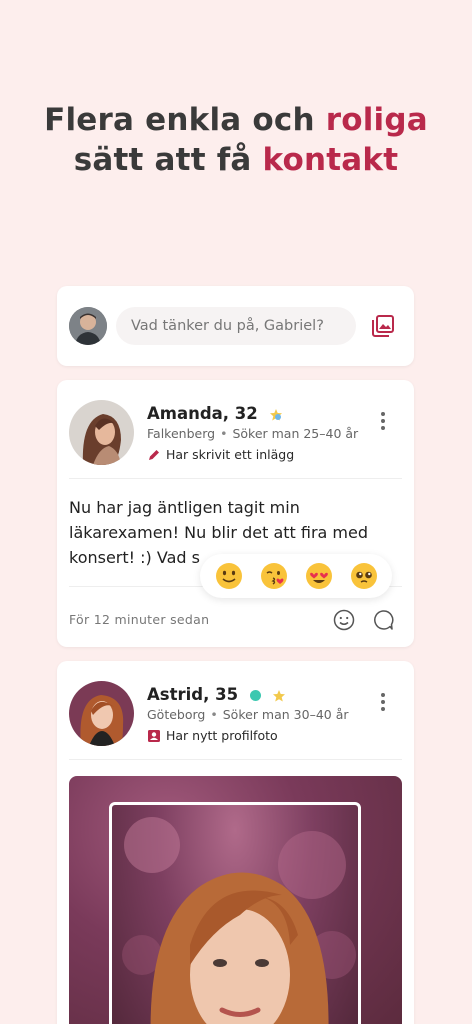 This screenshot has width=472, height=1024. Describe the element at coordinates (215, 413) in the screenshot. I see `poster-name: Amanda, 32` at that location.